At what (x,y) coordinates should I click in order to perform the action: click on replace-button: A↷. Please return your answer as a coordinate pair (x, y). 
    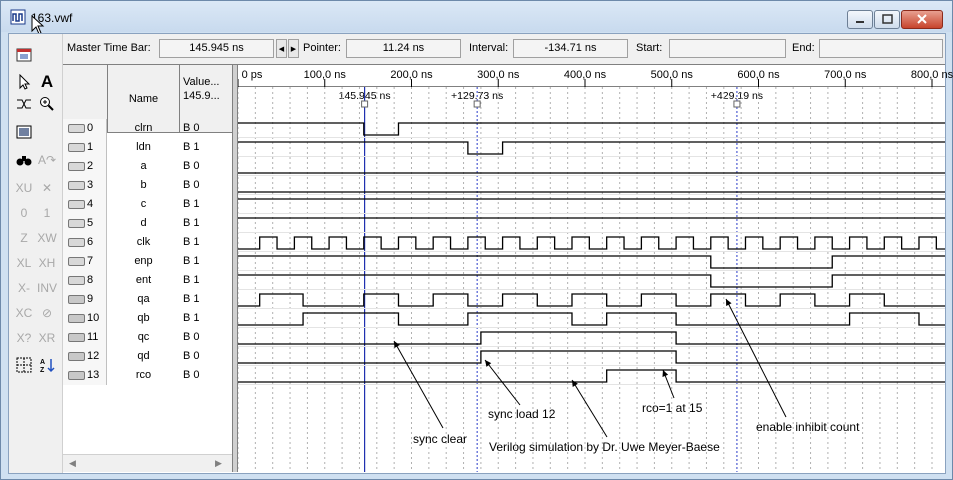
    Looking at the image, I should click on (47, 160).